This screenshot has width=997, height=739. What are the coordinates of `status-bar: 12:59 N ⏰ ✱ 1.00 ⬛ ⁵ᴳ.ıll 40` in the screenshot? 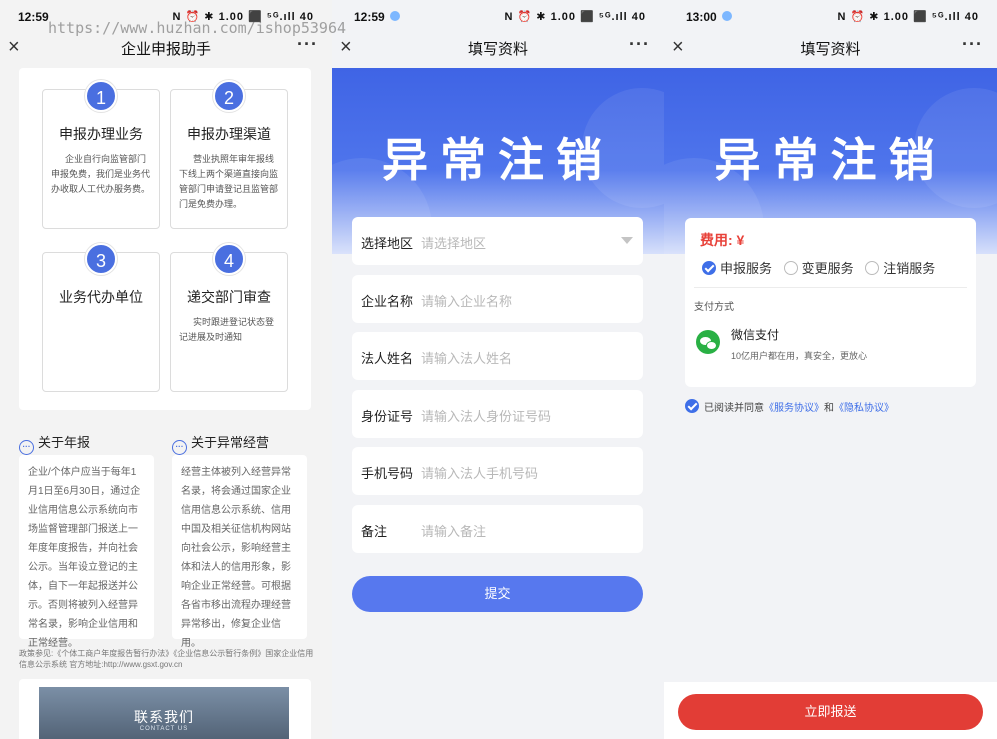 It's located at (498, 17).